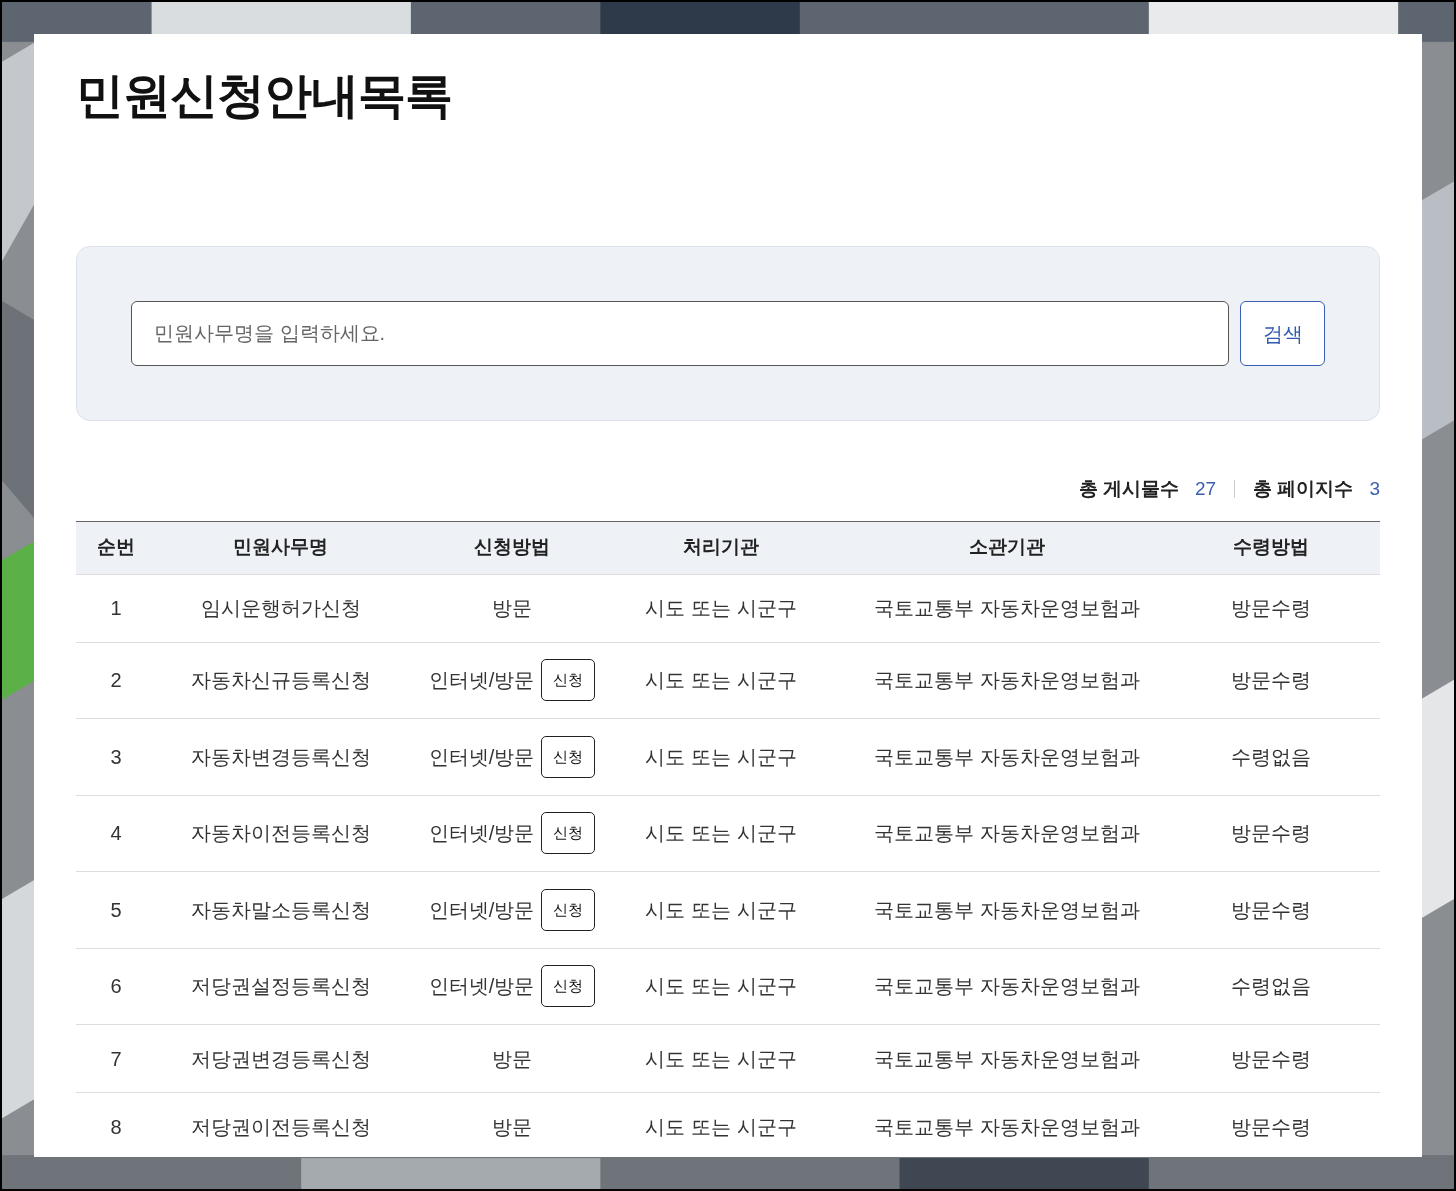 The image size is (1456, 1191). I want to click on table-cell-text: 6, so click(116, 987).